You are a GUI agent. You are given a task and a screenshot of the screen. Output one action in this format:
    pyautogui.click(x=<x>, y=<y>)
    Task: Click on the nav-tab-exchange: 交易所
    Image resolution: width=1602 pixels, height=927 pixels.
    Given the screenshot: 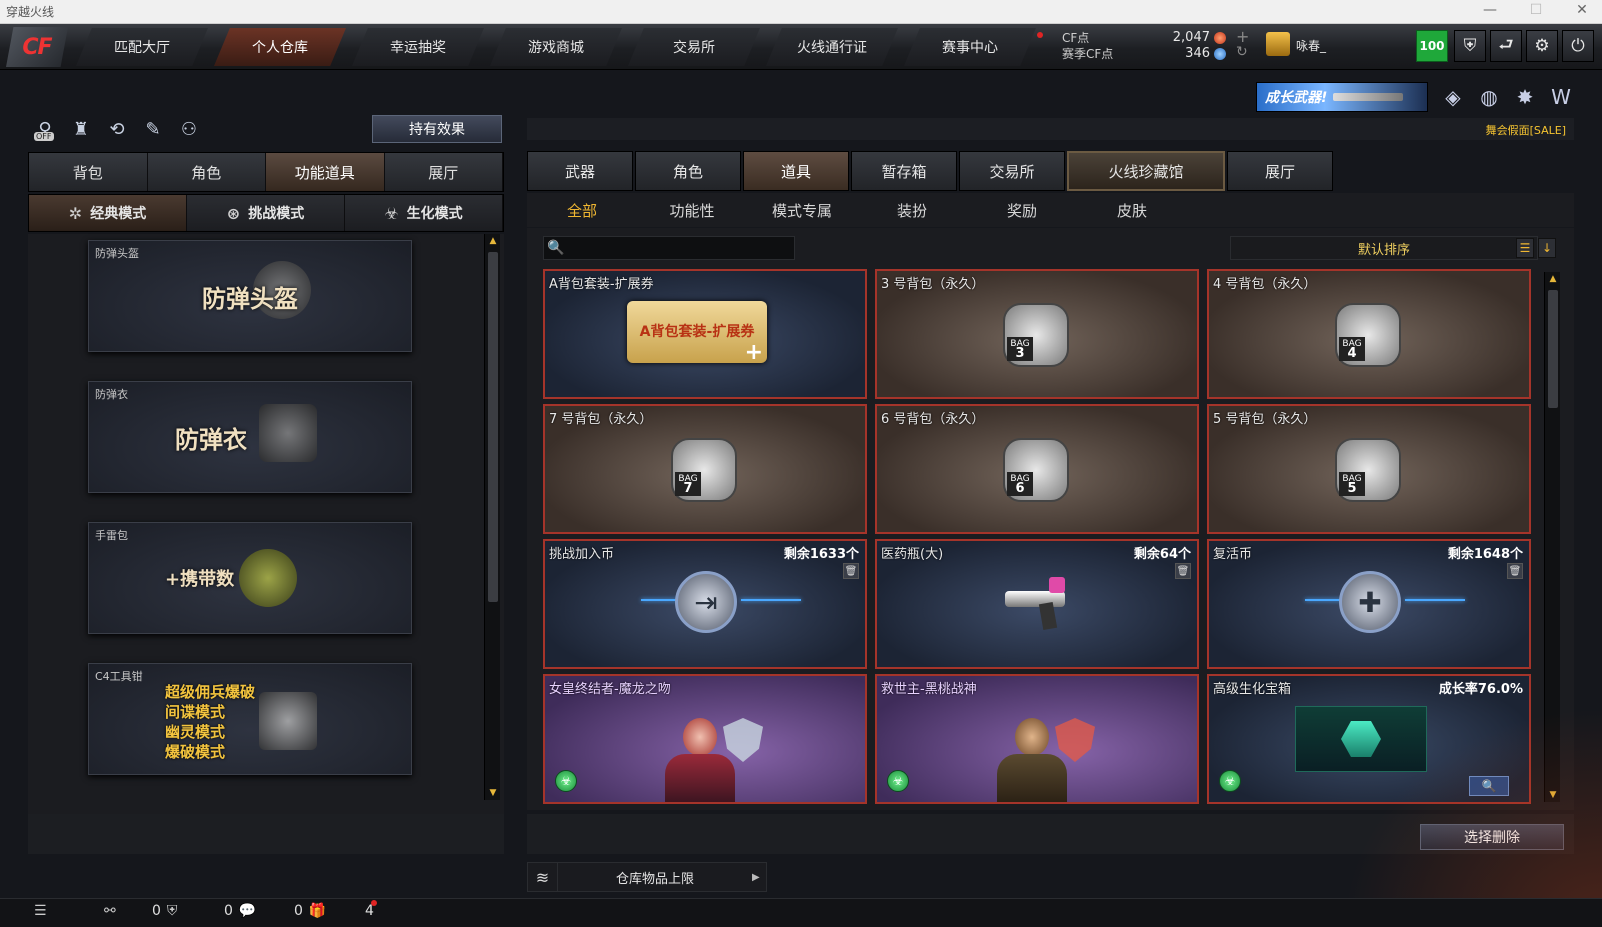 What is the action you would take?
    pyautogui.click(x=694, y=47)
    